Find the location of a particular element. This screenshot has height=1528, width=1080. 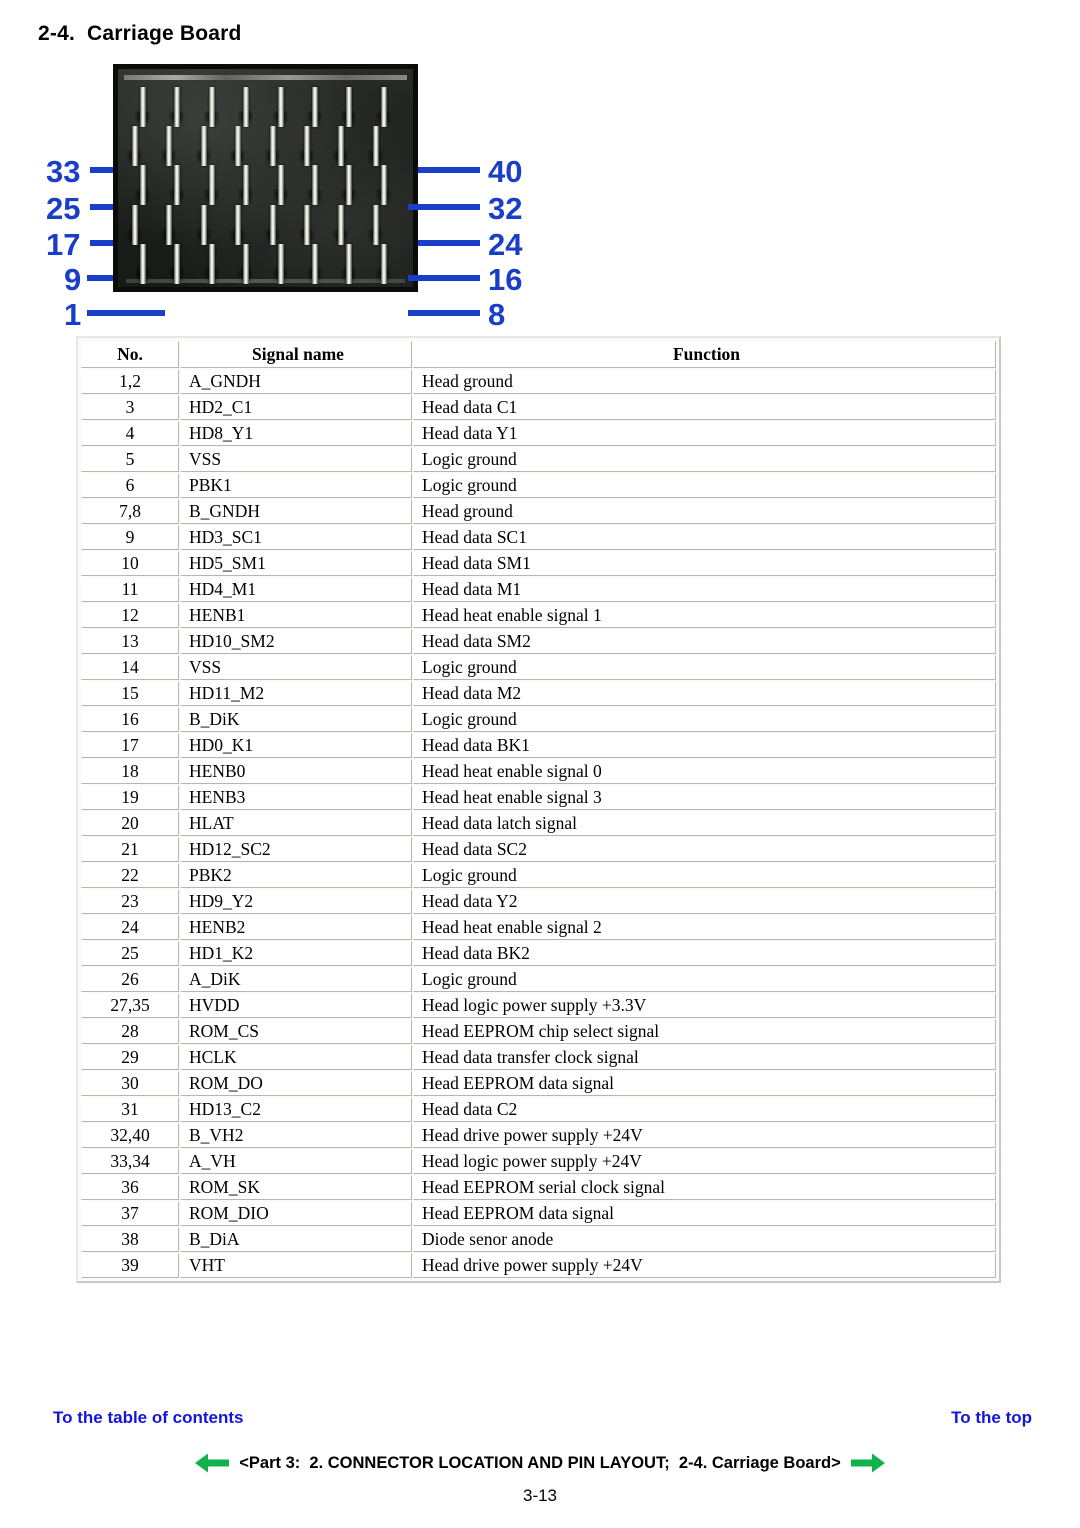

cell-pin-no: 10 is located at coordinates (130, 563).